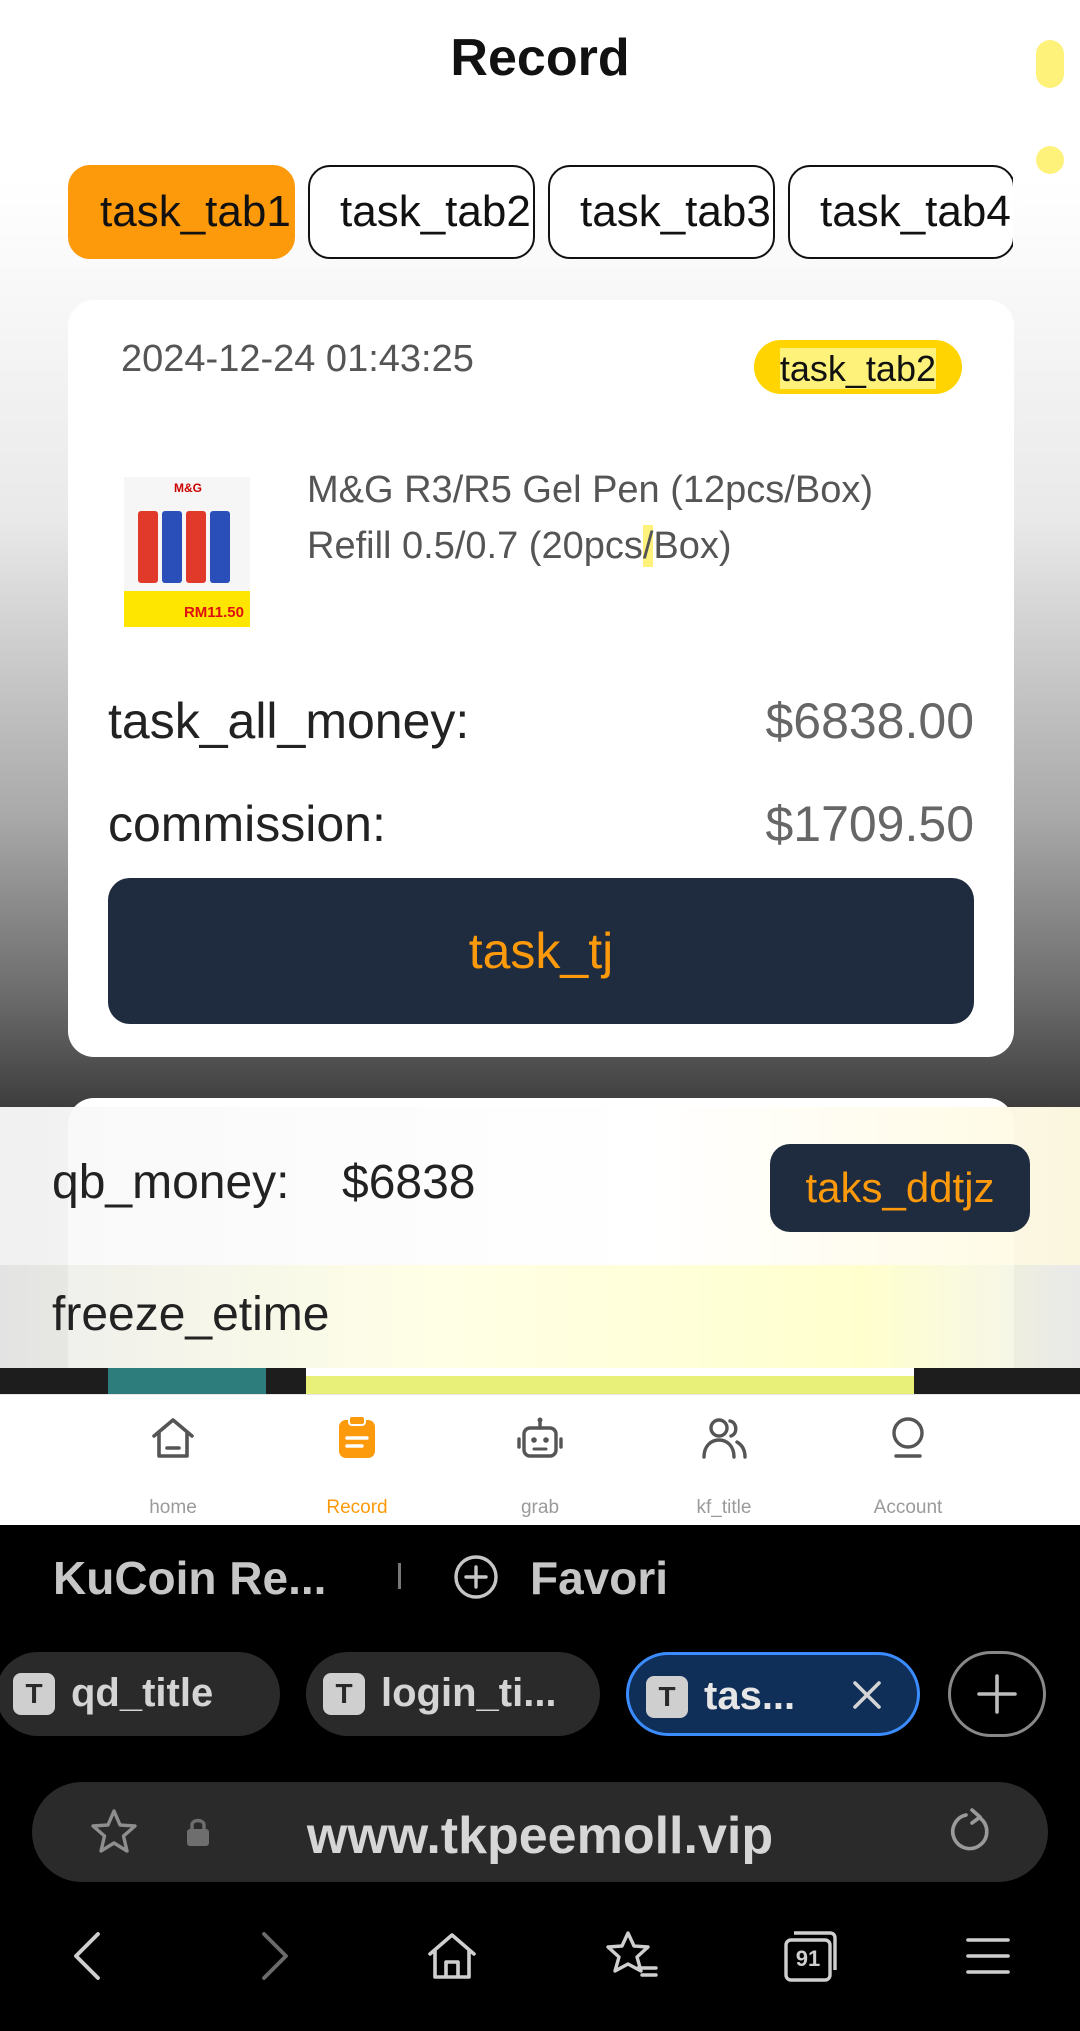 This screenshot has width=1080, height=2031. I want to click on nav-kf-title: kf_title, so click(724, 1460).